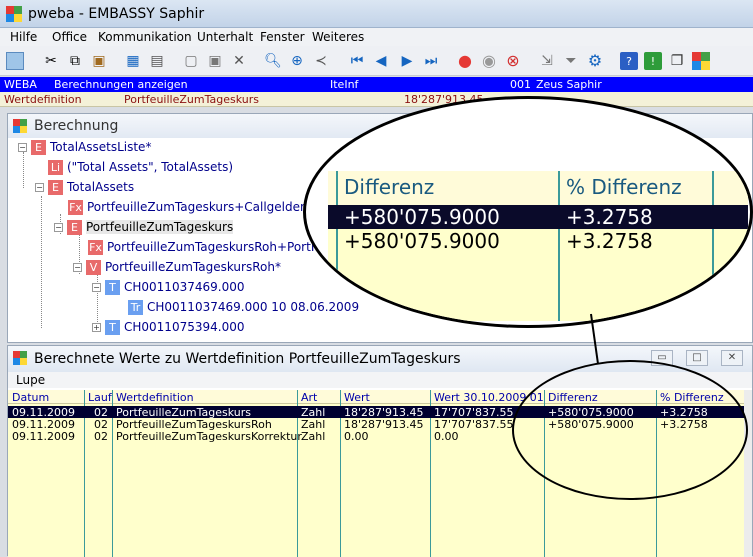  Describe the element at coordinates (357, 61) in the screenshot. I see `first-record-icon: ⏮` at that location.